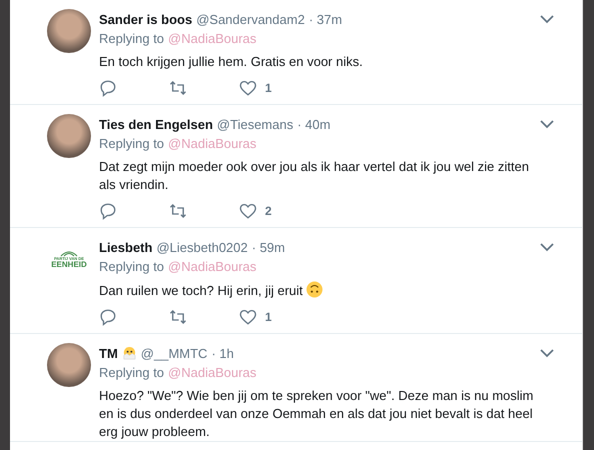 This screenshot has width=594, height=450. Describe the element at coordinates (316, 414) in the screenshot. I see `tweet-text: Hoezo? "We"? Wie ben jij om te spreken voor "we". Deze man is nu moslim en is dus onderdeel van onze Oemmah en als dat jou niet bevalt is dat heel erg jouw probleem.` at that location.